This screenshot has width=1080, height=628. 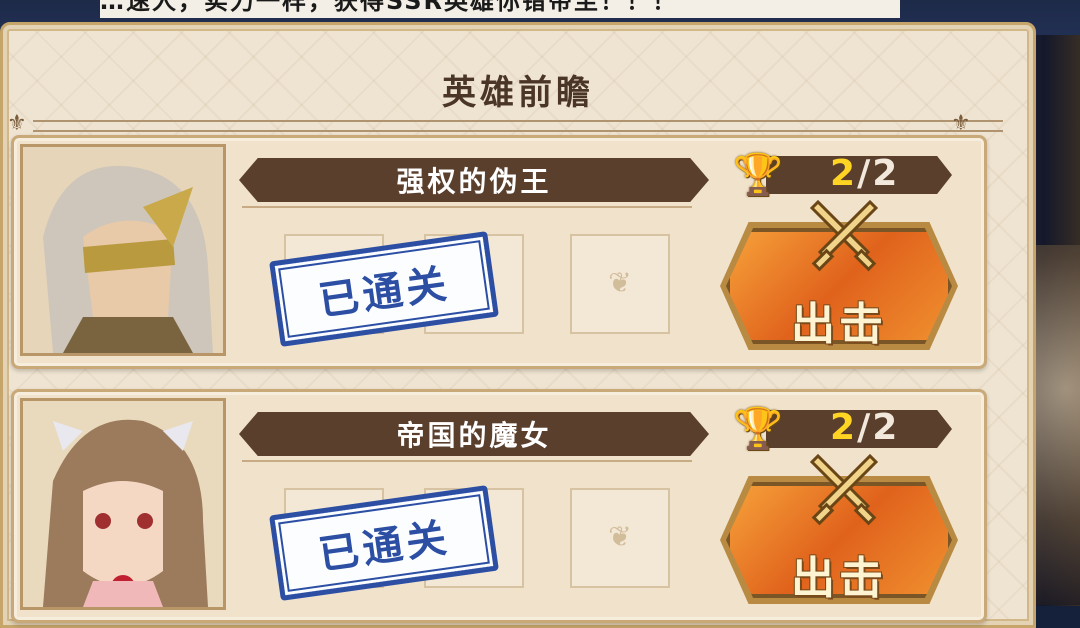 What do you see at coordinates (518, 126) in the screenshot?
I see `title-divider` at bounding box center [518, 126].